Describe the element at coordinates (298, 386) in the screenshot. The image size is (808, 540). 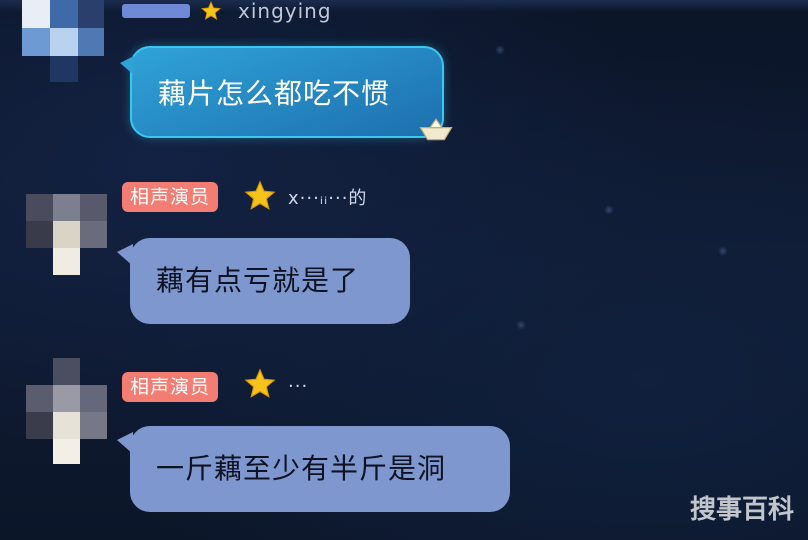
I see `sender-nickname: ···` at that location.